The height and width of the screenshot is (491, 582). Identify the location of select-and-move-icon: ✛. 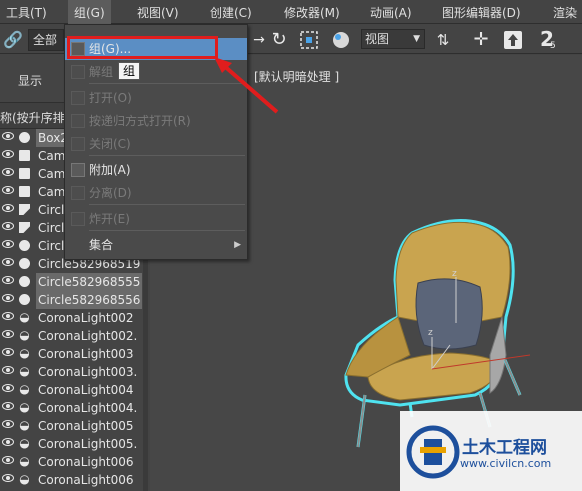
(481, 40).